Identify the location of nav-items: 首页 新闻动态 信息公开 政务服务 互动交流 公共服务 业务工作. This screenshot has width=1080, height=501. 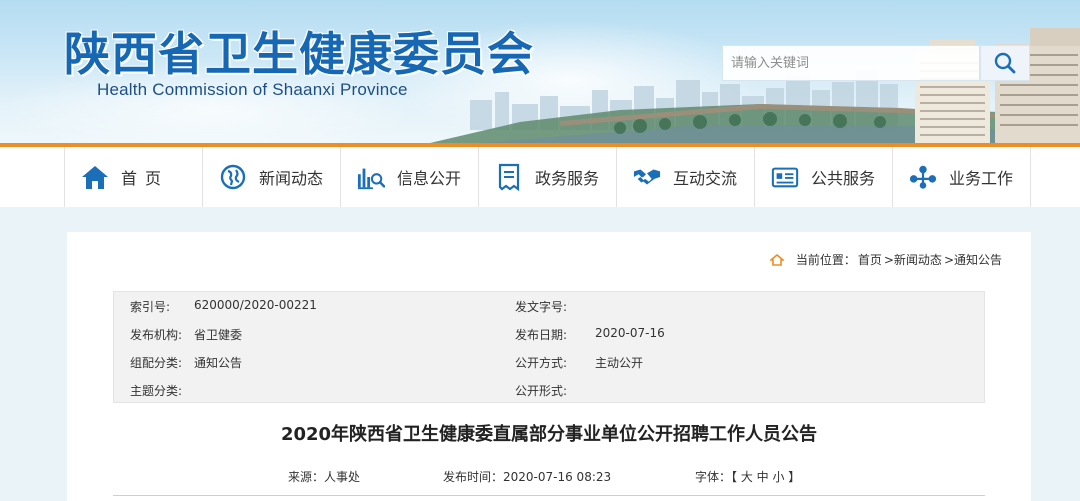
(547, 177).